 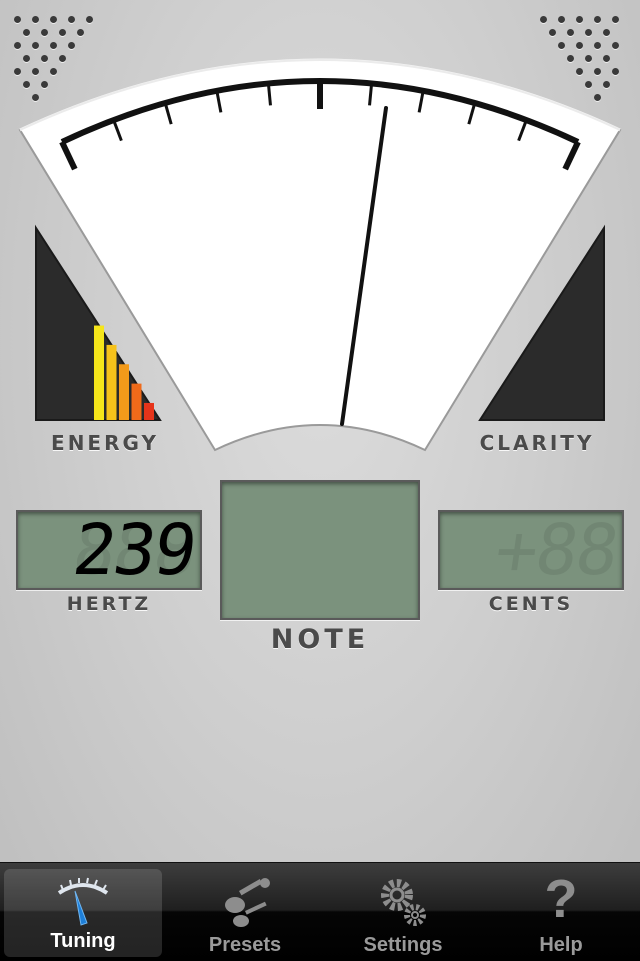 I want to click on cents-ghost-digits: +88, so click(x=555, y=550).